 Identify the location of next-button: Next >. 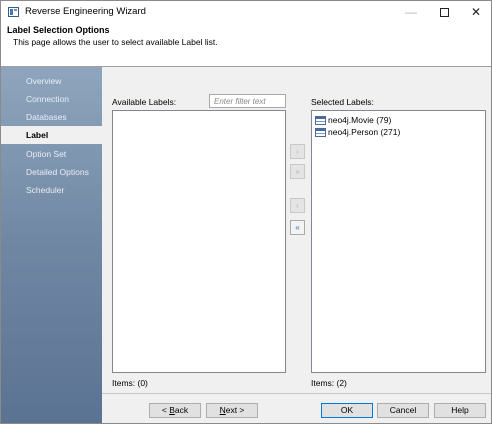
(232, 410).